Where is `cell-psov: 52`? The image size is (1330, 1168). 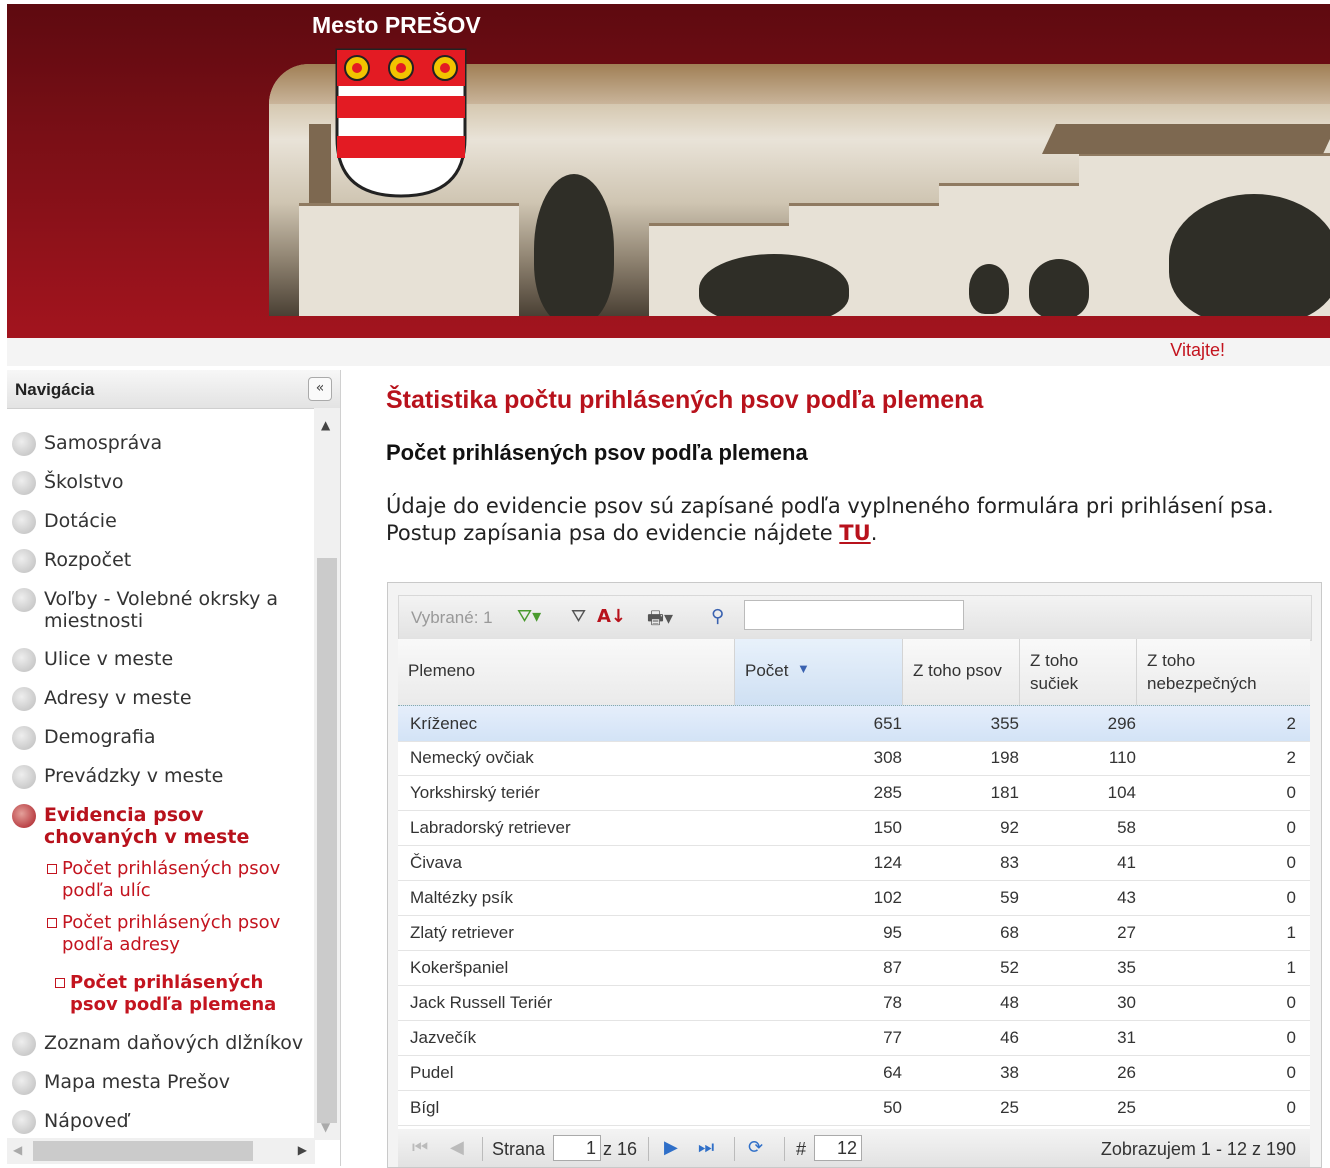 cell-psov: 52 is located at coordinates (1009, 967).